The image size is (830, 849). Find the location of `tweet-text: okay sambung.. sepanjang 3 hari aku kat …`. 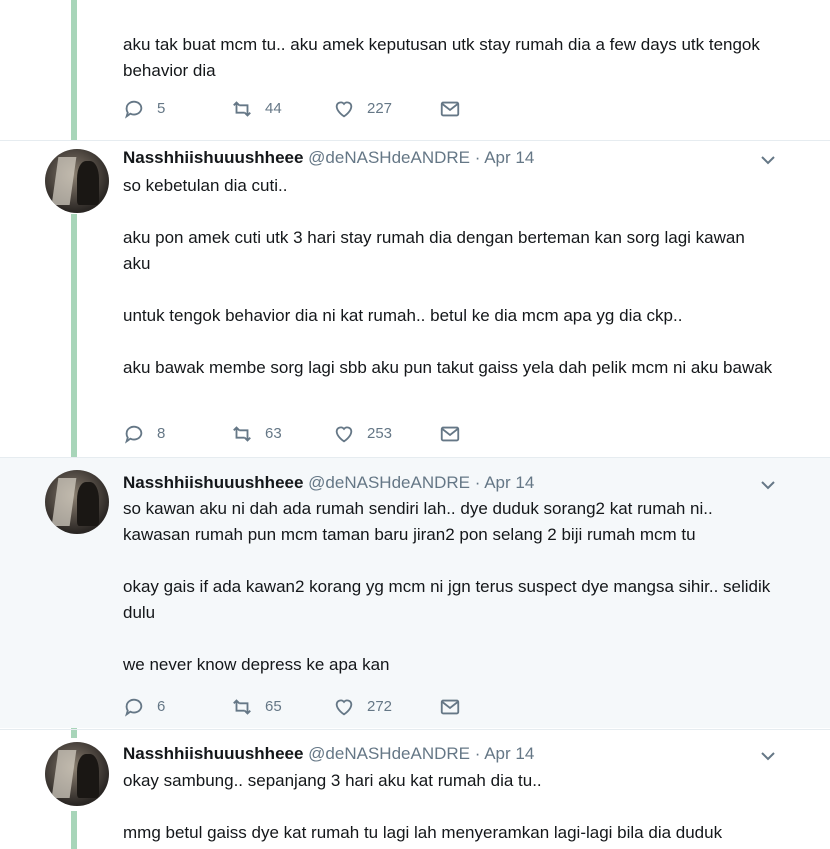

tweet-text: okay sambung.. sepanjang 3 hari aku kat … is located at coordinates (448, 807).